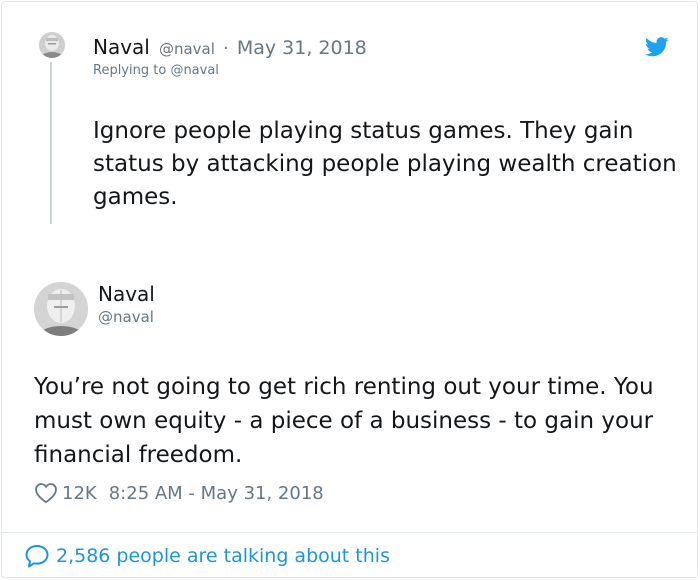  I want to click on main-author-handle: @naval, so click(126, 317).